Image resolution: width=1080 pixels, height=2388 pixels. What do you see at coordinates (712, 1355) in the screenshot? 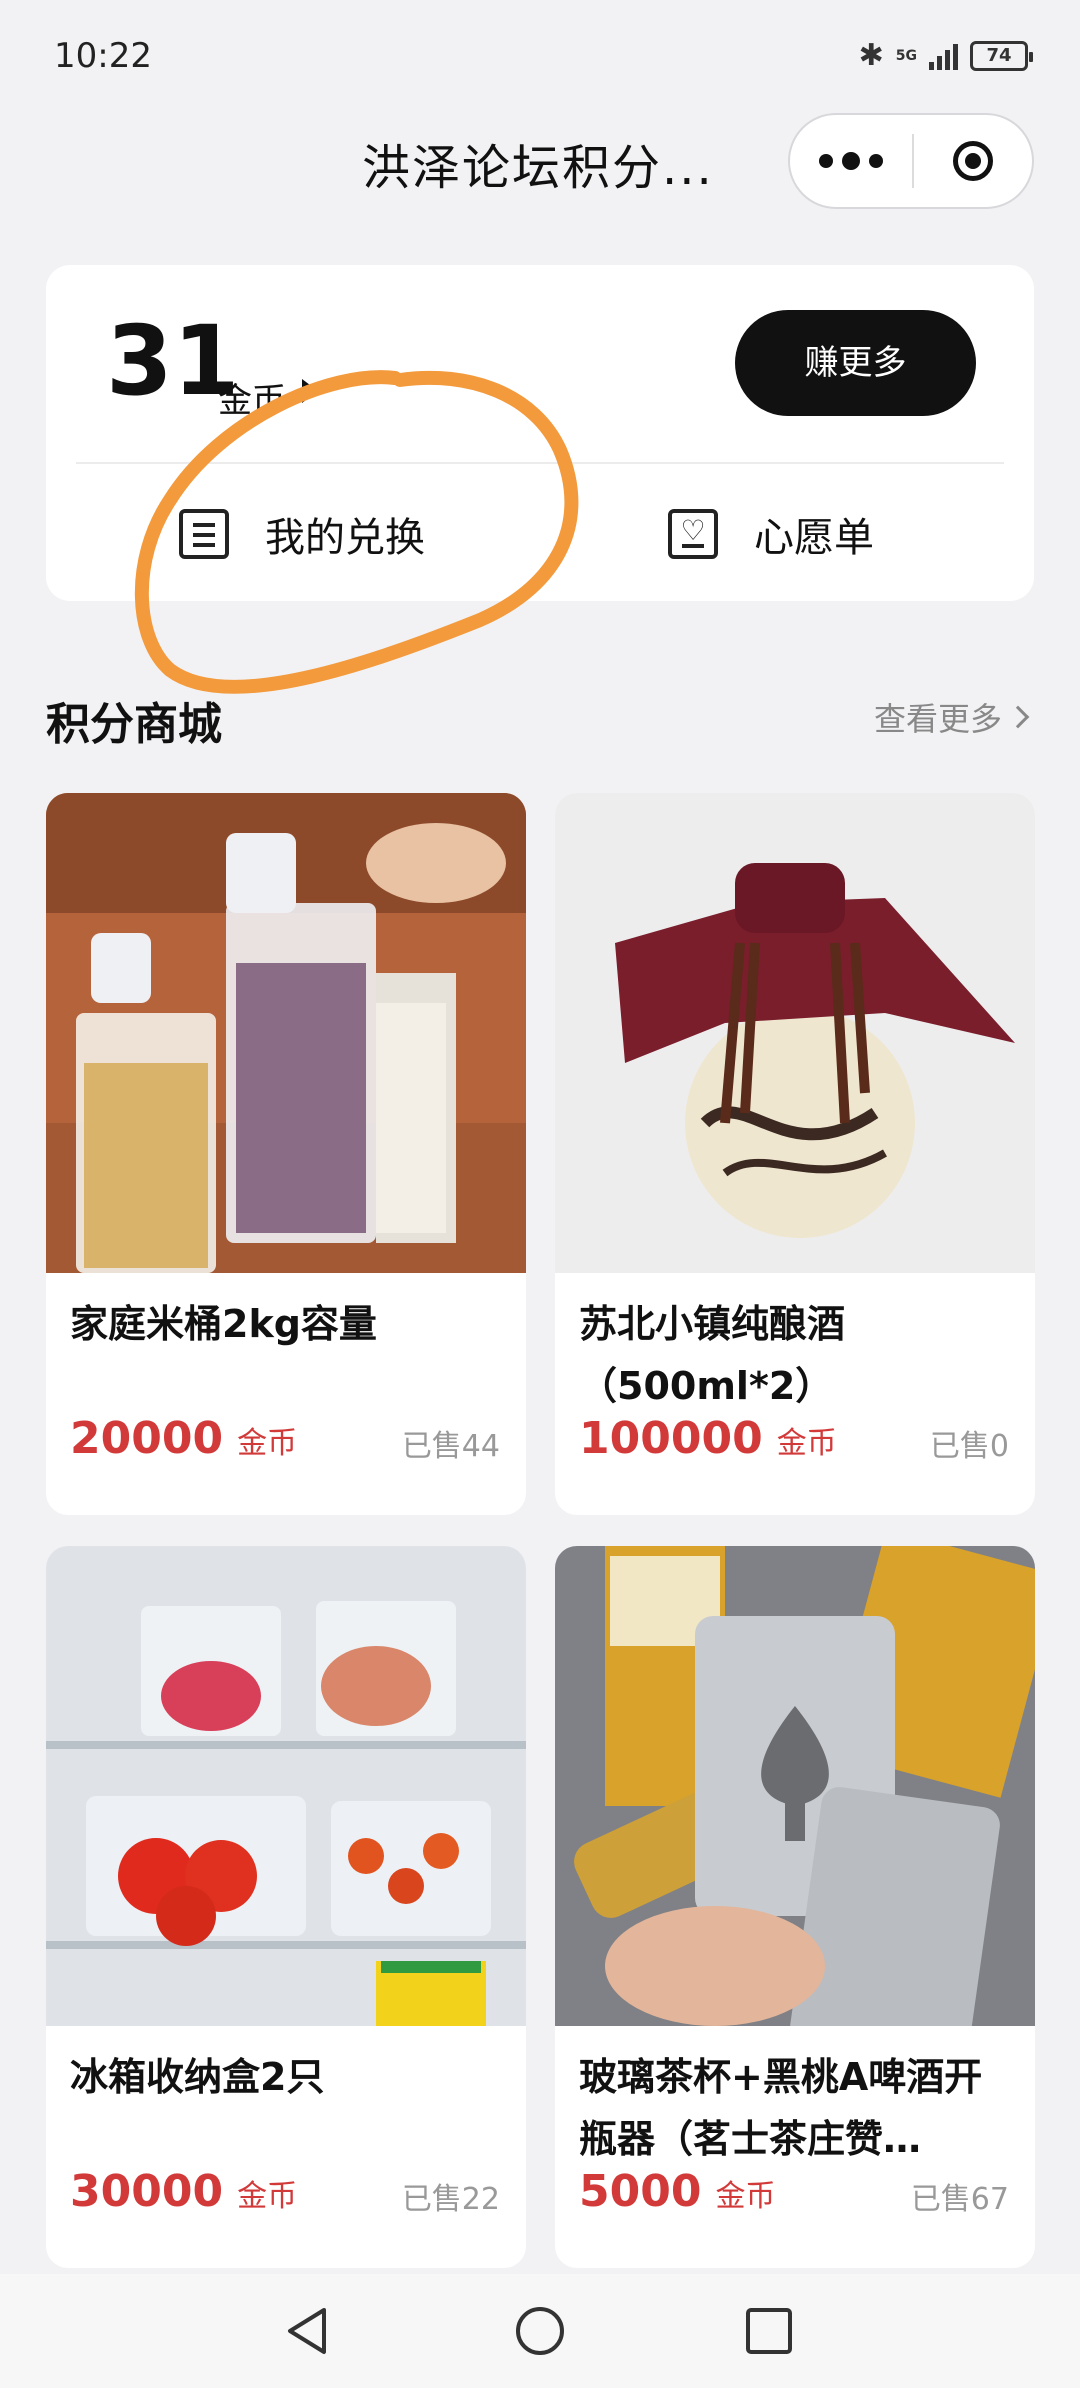
I see `product-name: 苏北小镇纯酿酒（500ml*2）` at bounding box center [712, 1355].